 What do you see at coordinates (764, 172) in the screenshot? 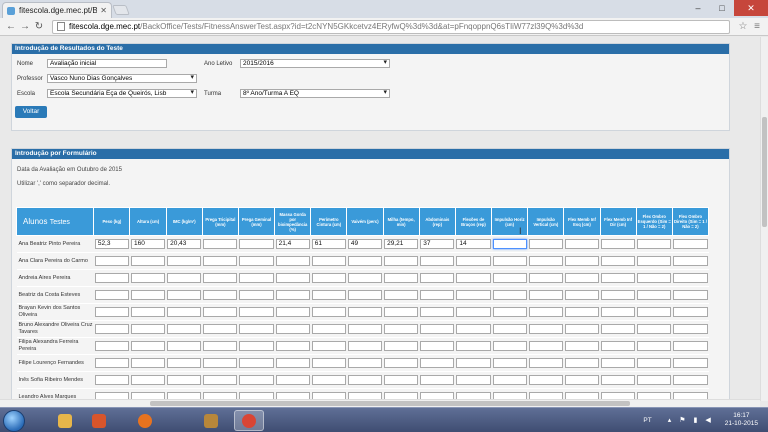
I see `vertical-scroll-thumb` at bounding box center [764, 172].